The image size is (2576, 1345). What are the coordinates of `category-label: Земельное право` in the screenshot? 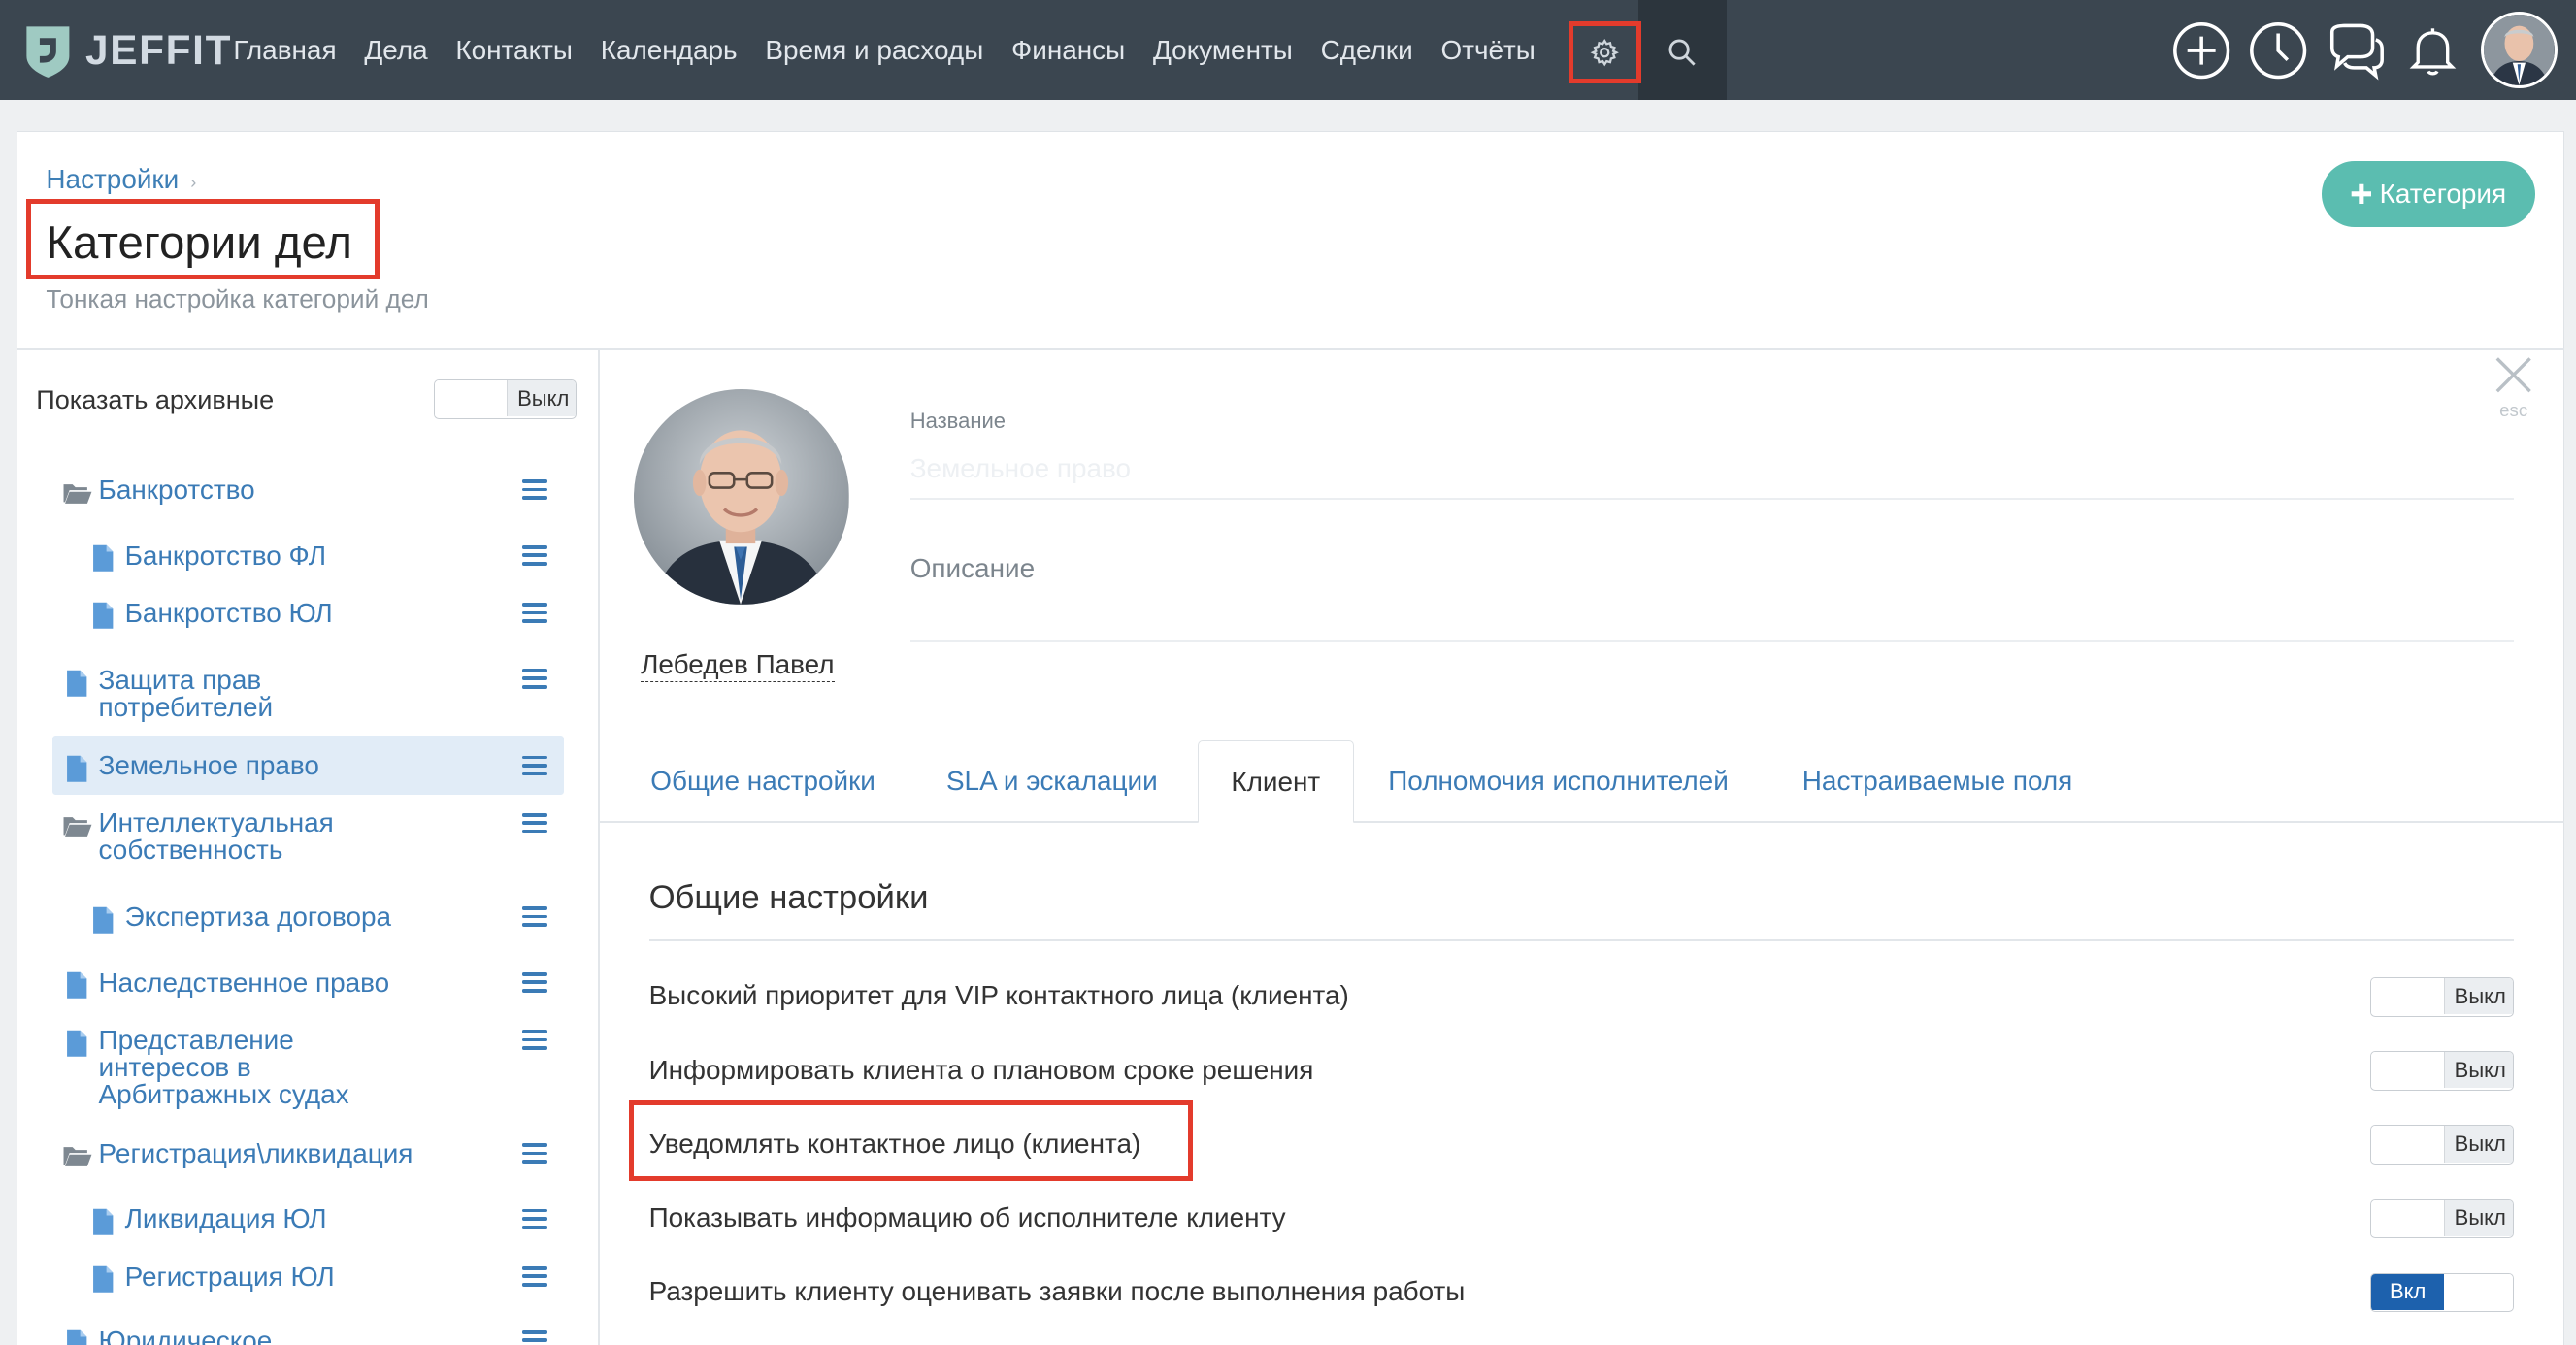 It's located at (208, 765).